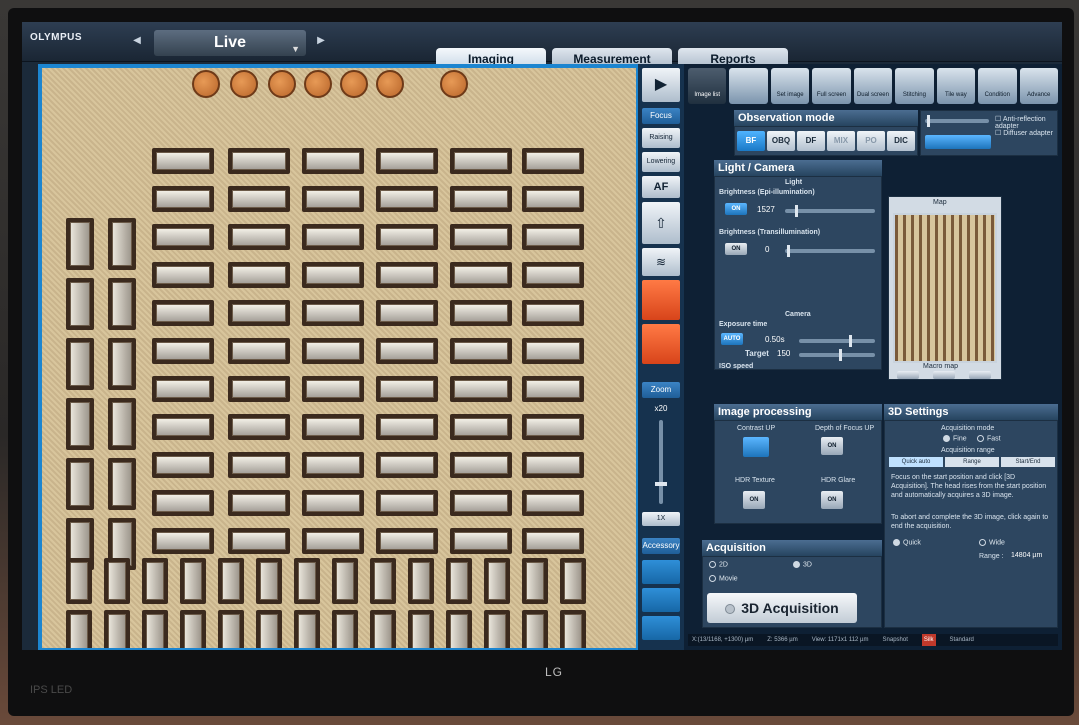  I want to click on target-slider, so click(837, 355).